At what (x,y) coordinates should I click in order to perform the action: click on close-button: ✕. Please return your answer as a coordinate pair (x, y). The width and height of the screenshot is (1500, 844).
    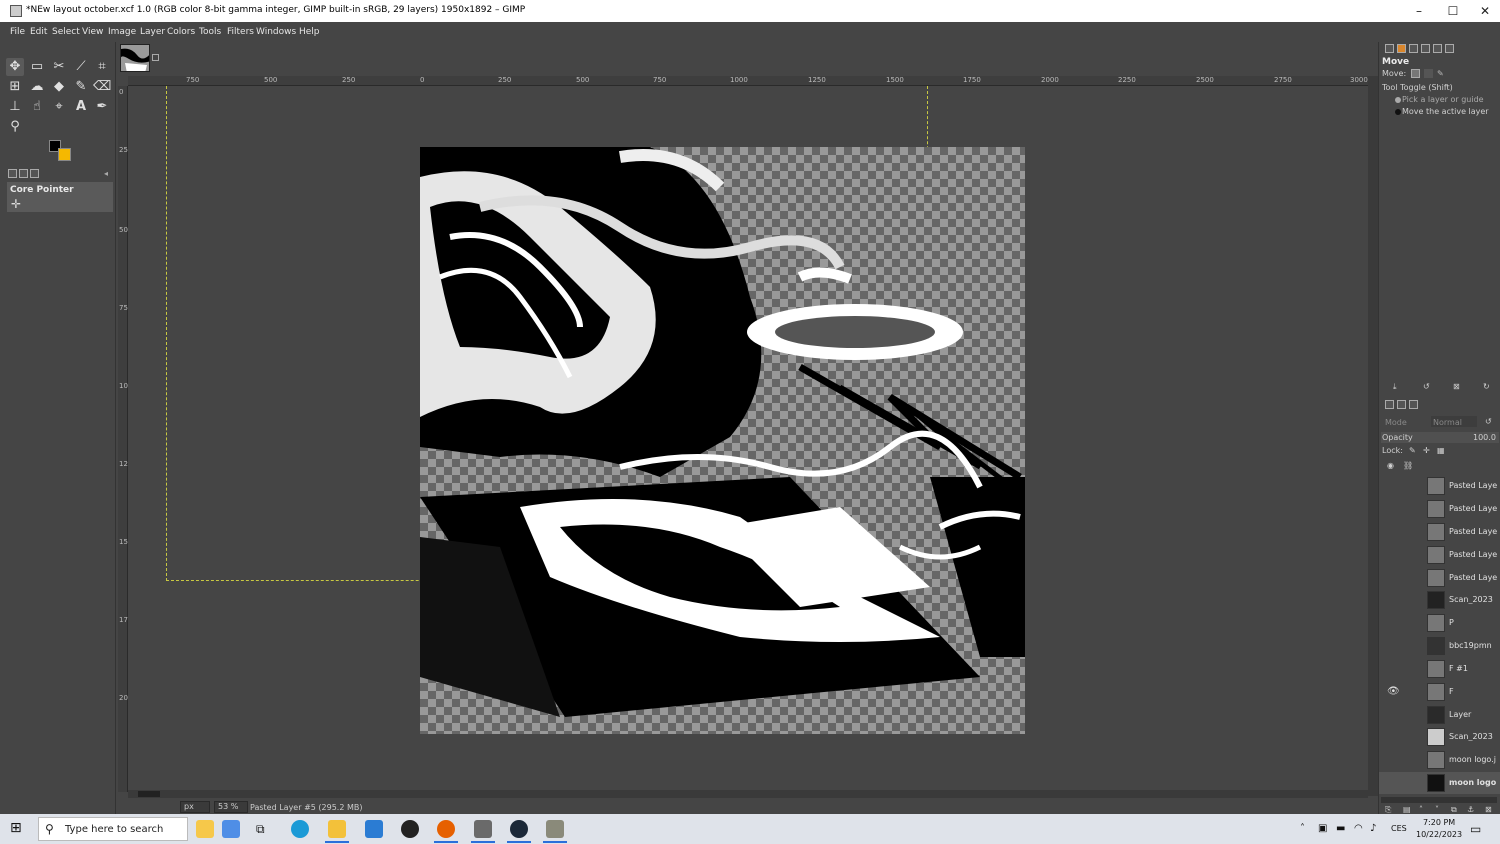
    Looking at the image, I should click on (1484, 11).